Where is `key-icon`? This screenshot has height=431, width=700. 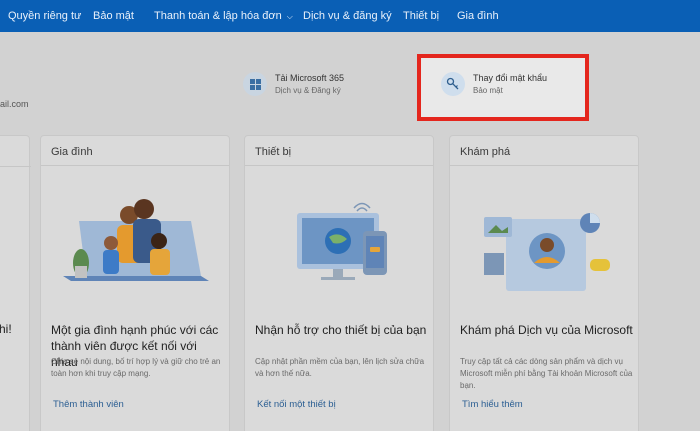
key-icon is located at coordinates (453, 84).